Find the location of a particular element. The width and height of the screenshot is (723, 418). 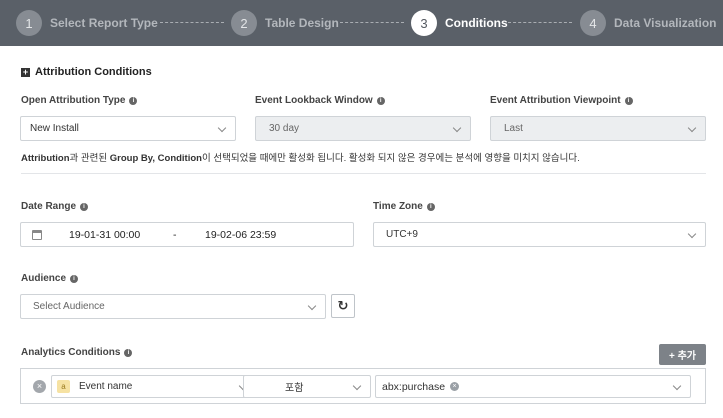

open-attribution-type-select: New Install is located at coordinates (128, 128).